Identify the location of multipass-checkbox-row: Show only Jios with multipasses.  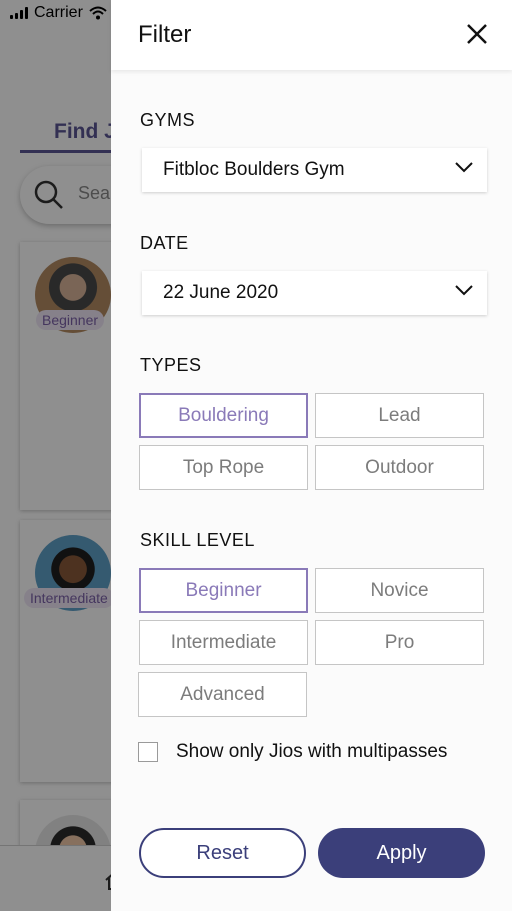
(292, 752).